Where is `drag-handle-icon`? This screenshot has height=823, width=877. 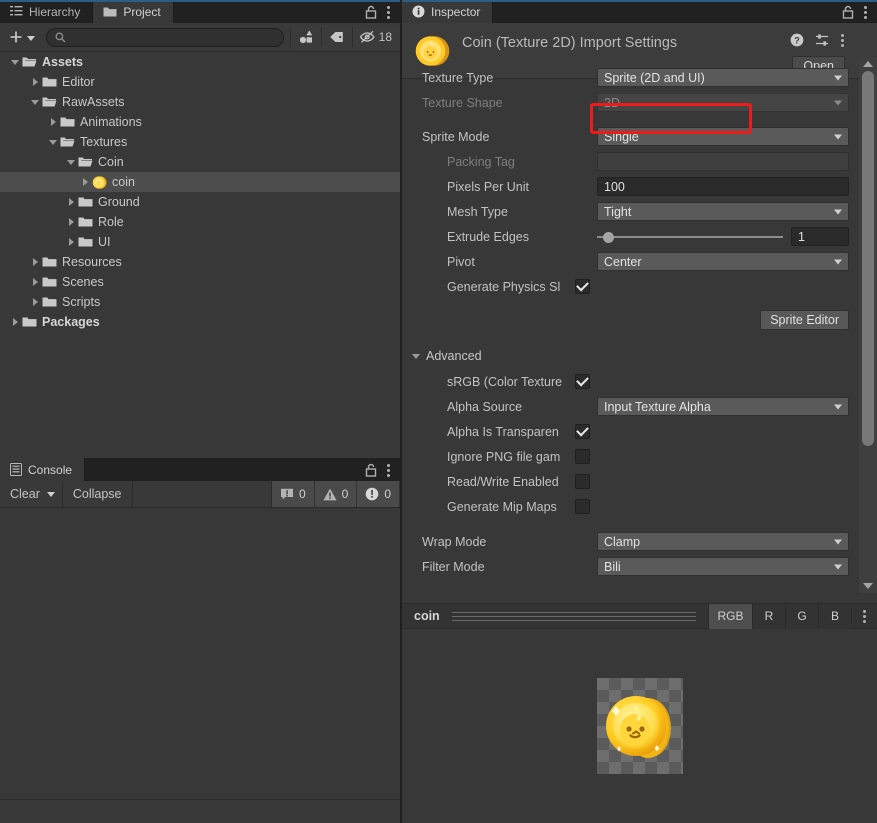 drag-handle-icon is located at coordinates (573, 616).